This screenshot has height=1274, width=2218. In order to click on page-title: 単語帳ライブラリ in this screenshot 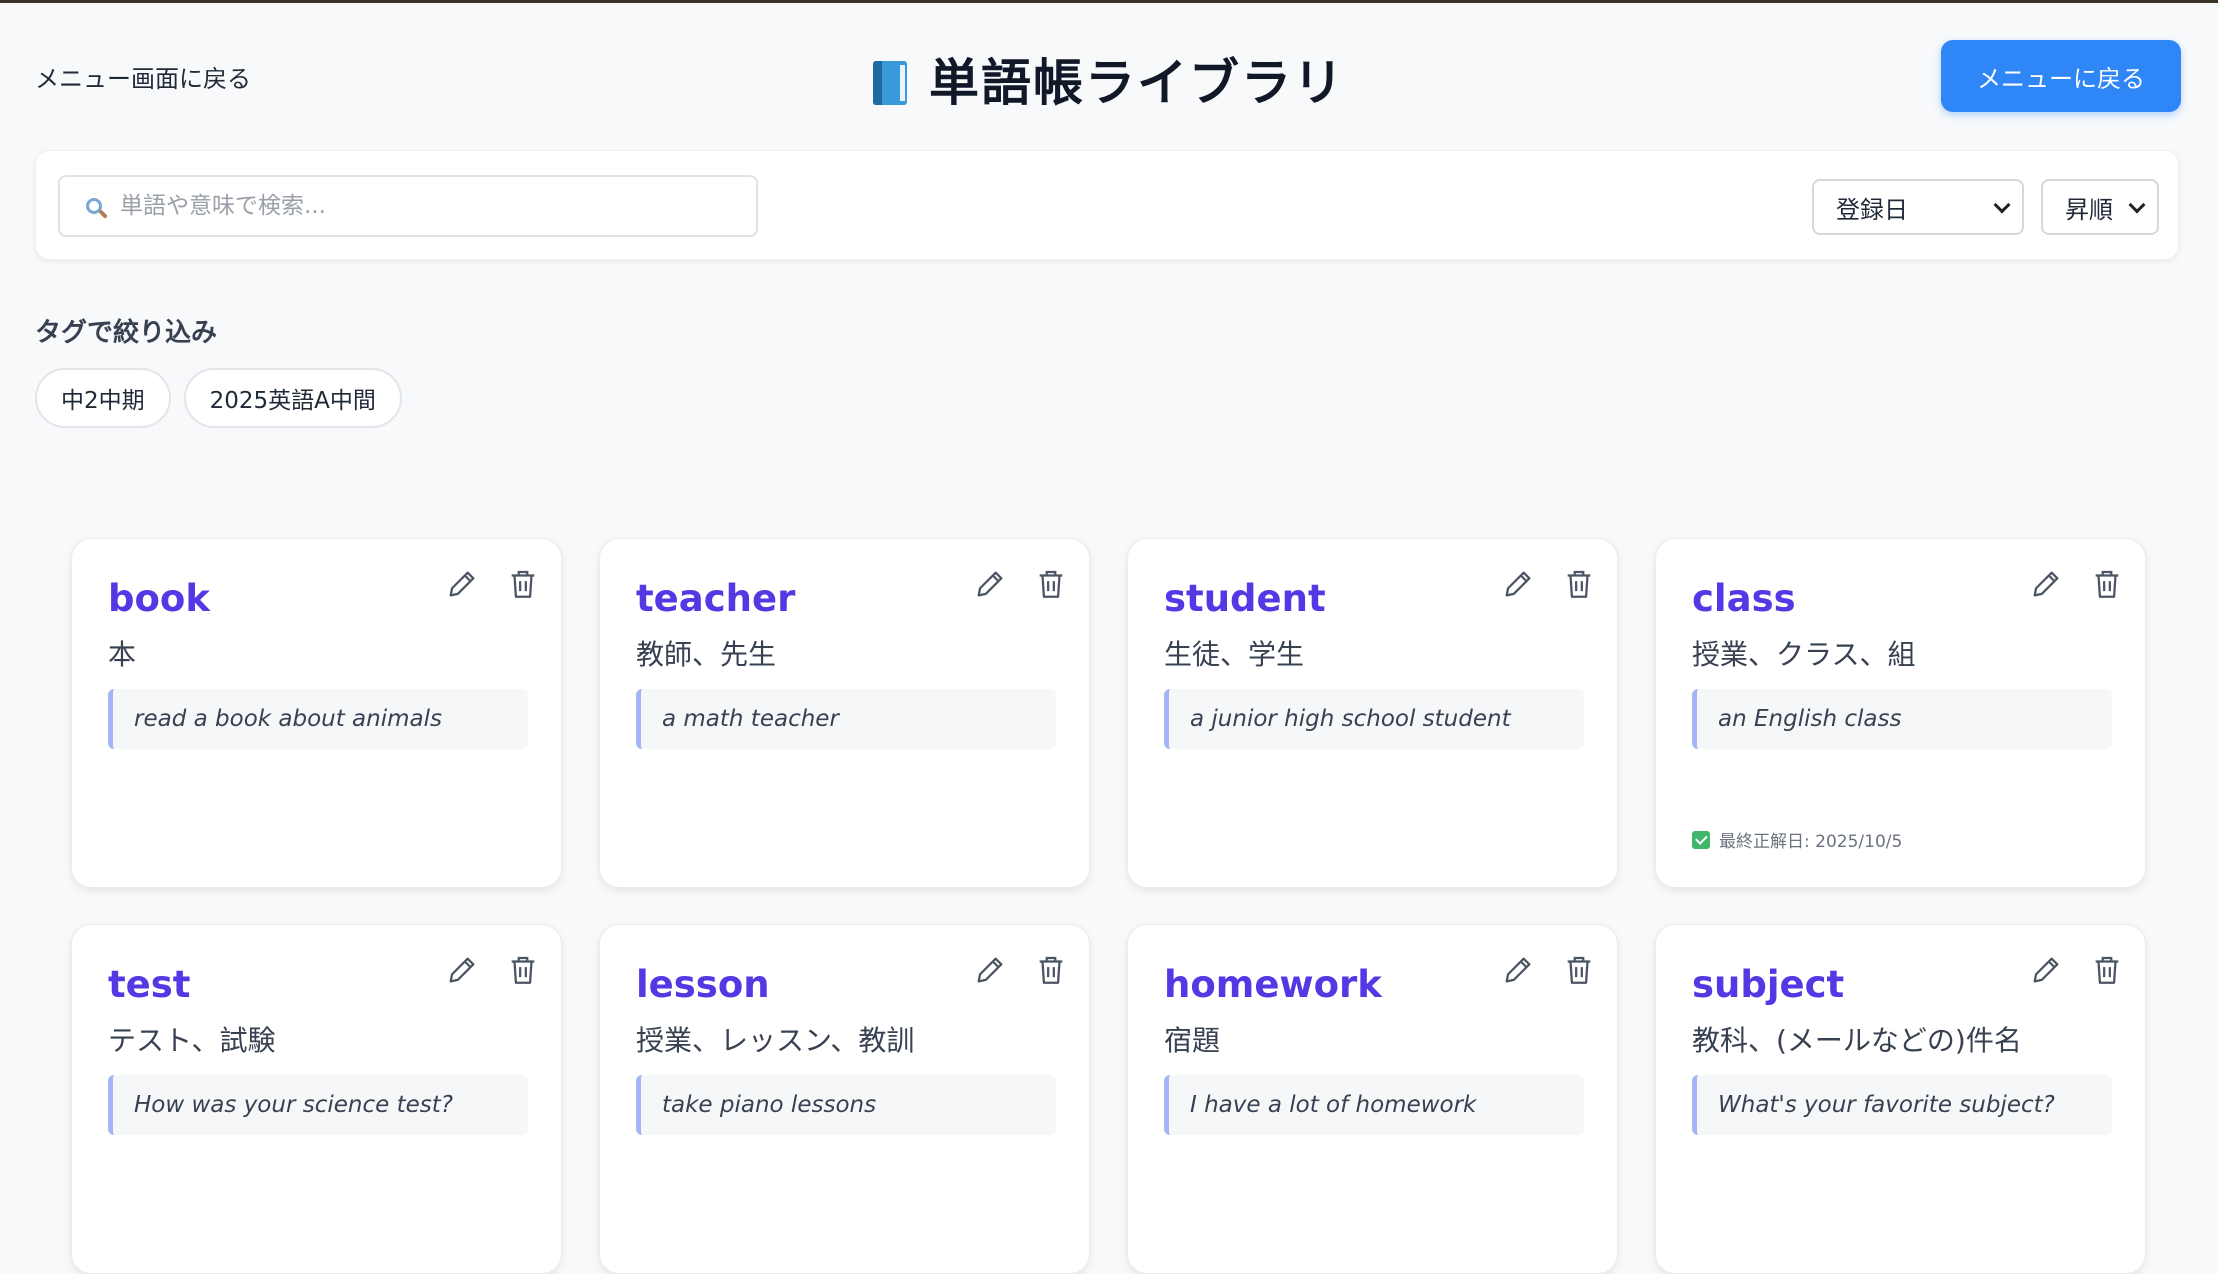, I will do `click(1109, 79)`.